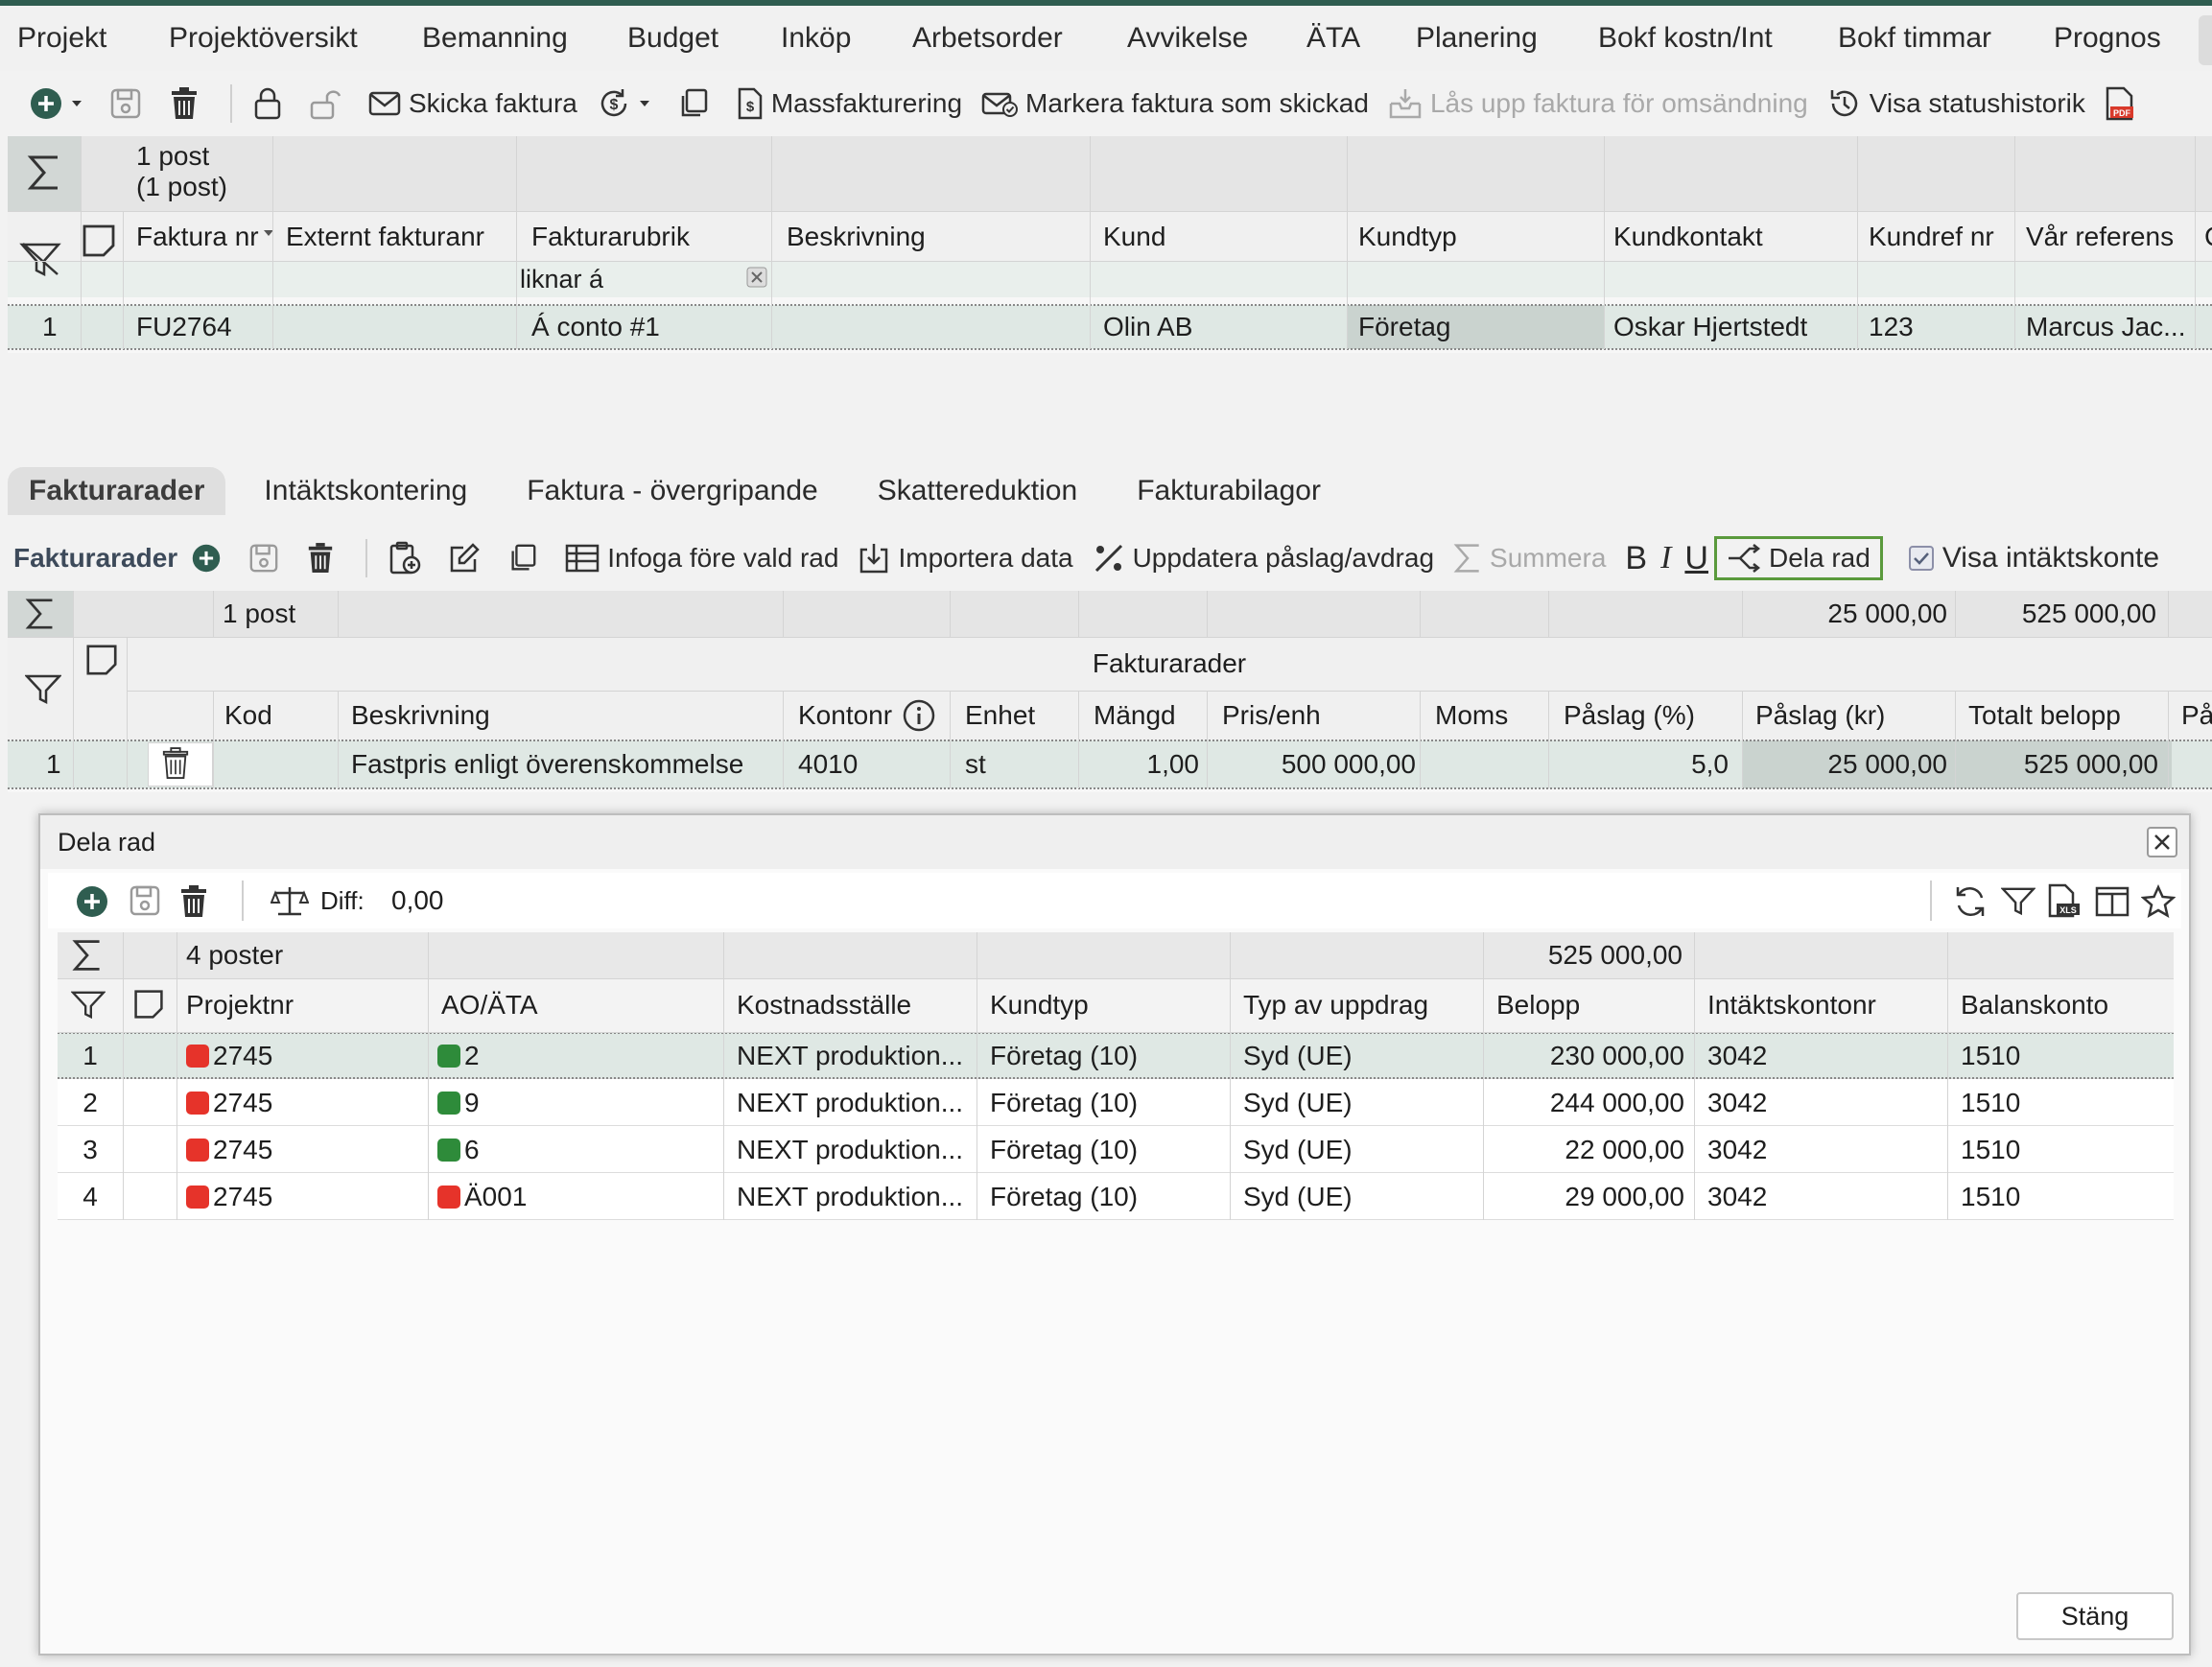 This screenshot has width=2212, height=1667. I want to click on cell-balanskonto: 1510, so click(2066, 1196).